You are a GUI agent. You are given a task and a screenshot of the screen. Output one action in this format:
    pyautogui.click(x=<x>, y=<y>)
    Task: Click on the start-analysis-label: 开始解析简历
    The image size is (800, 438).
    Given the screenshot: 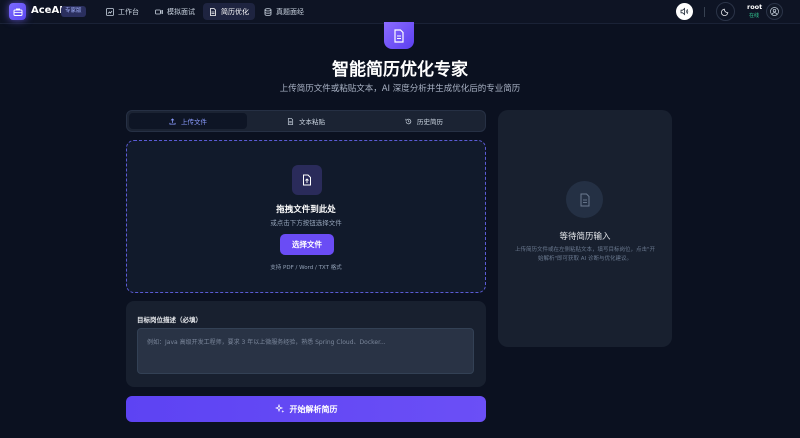 What is the action you would take?
    pyautogui.click(x=313, y=409)
    